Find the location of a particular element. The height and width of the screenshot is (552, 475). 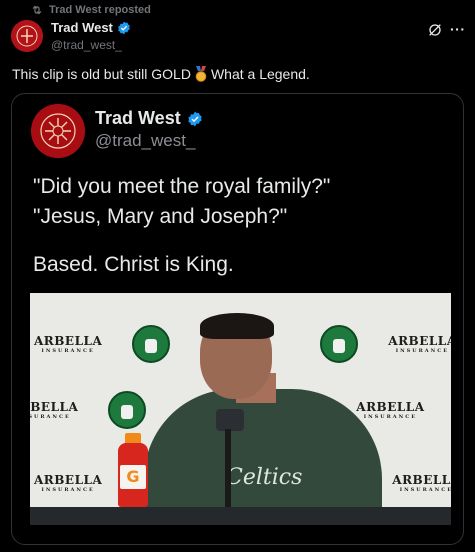

author-avatar is located at coordinates (27, 36).